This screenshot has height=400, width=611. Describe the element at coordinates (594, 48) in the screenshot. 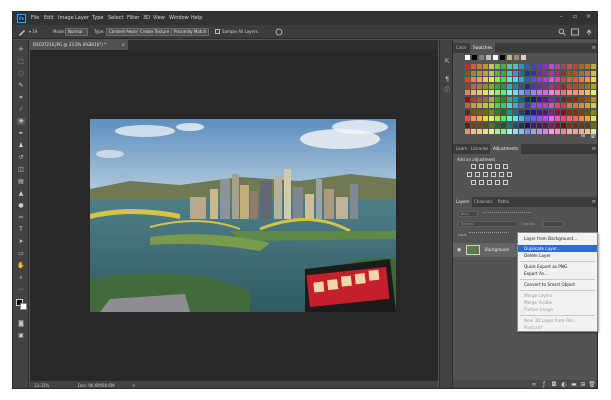

I see `color-panel-menu-icon: ≡` at that location.